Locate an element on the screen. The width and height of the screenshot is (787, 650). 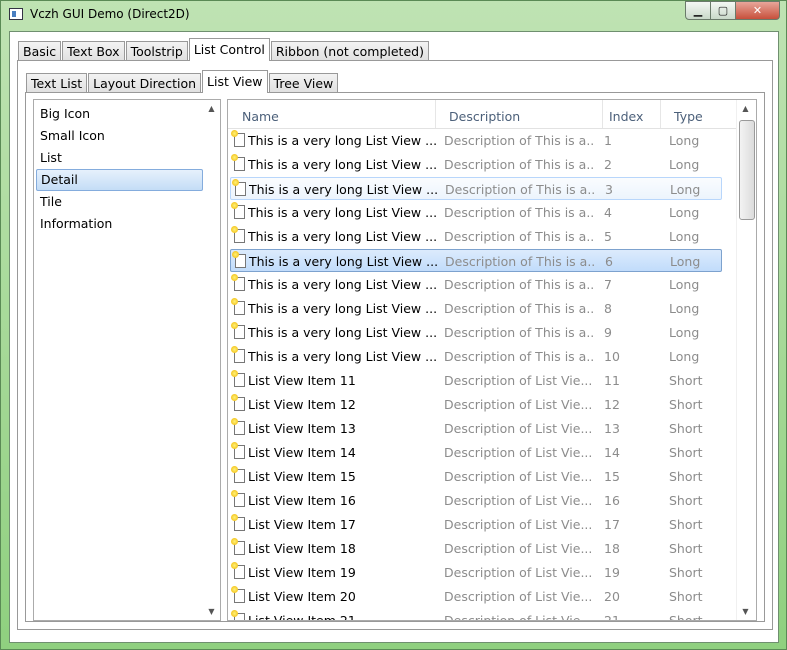
row-index: 19 is located at coordinates (612, 572).